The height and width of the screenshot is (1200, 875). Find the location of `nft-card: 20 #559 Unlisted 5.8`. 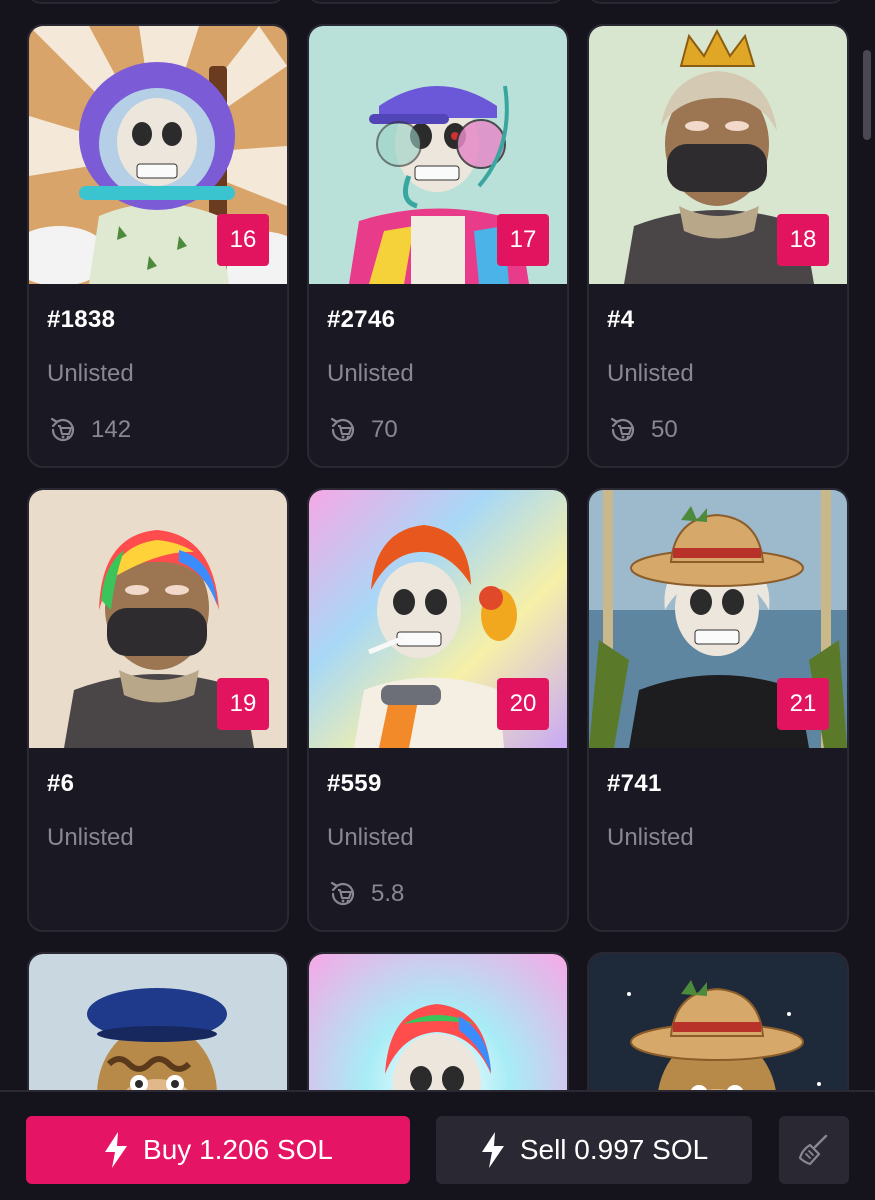

nft-card: 20 #559 Unlisted 5.8 is located at coordinates (438, 710).